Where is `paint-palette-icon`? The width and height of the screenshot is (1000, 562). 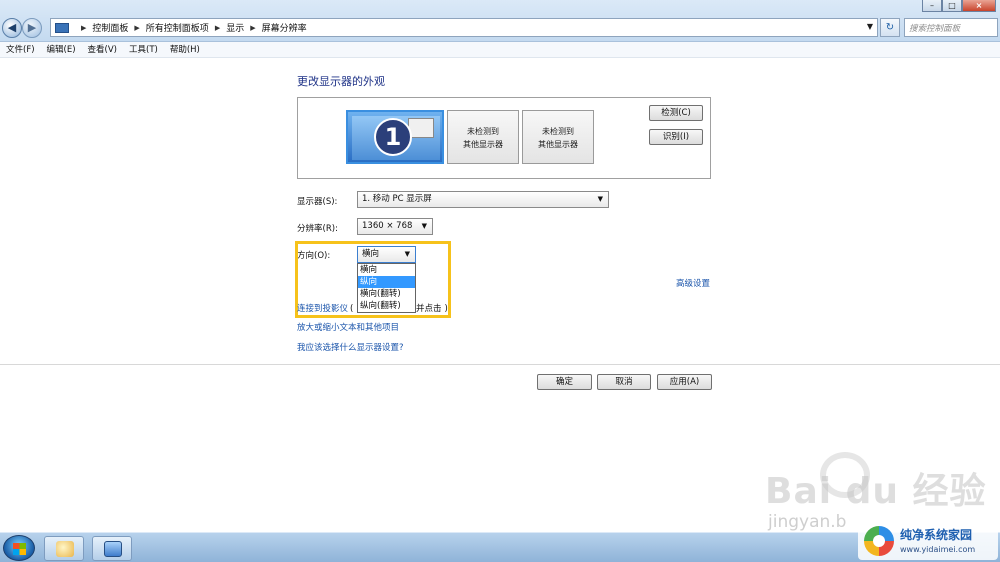
paint-palette-icon is located at coordinates (65, 549).